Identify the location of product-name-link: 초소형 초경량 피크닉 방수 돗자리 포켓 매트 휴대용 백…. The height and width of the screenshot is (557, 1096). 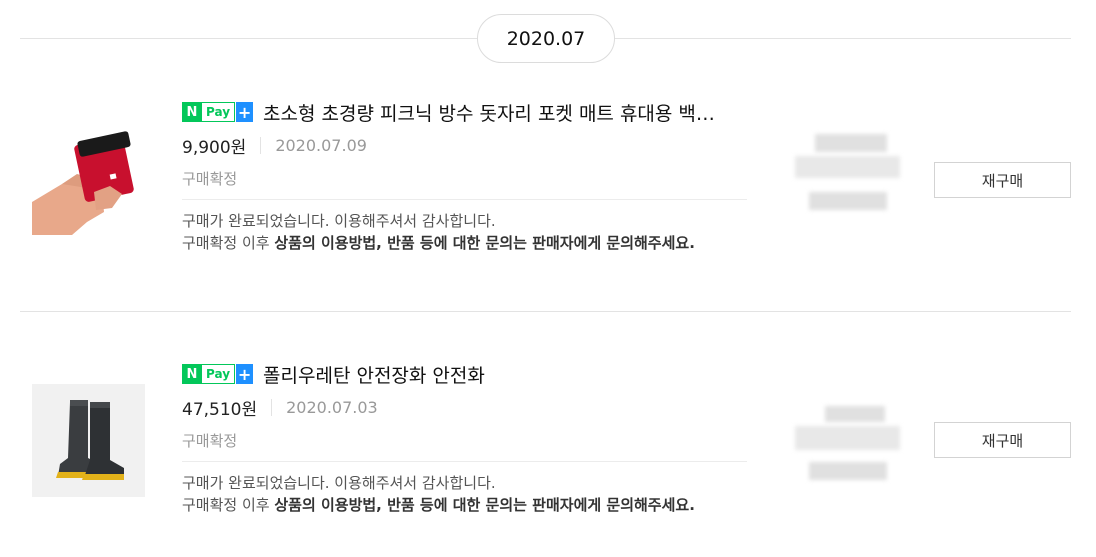
(489, 112).